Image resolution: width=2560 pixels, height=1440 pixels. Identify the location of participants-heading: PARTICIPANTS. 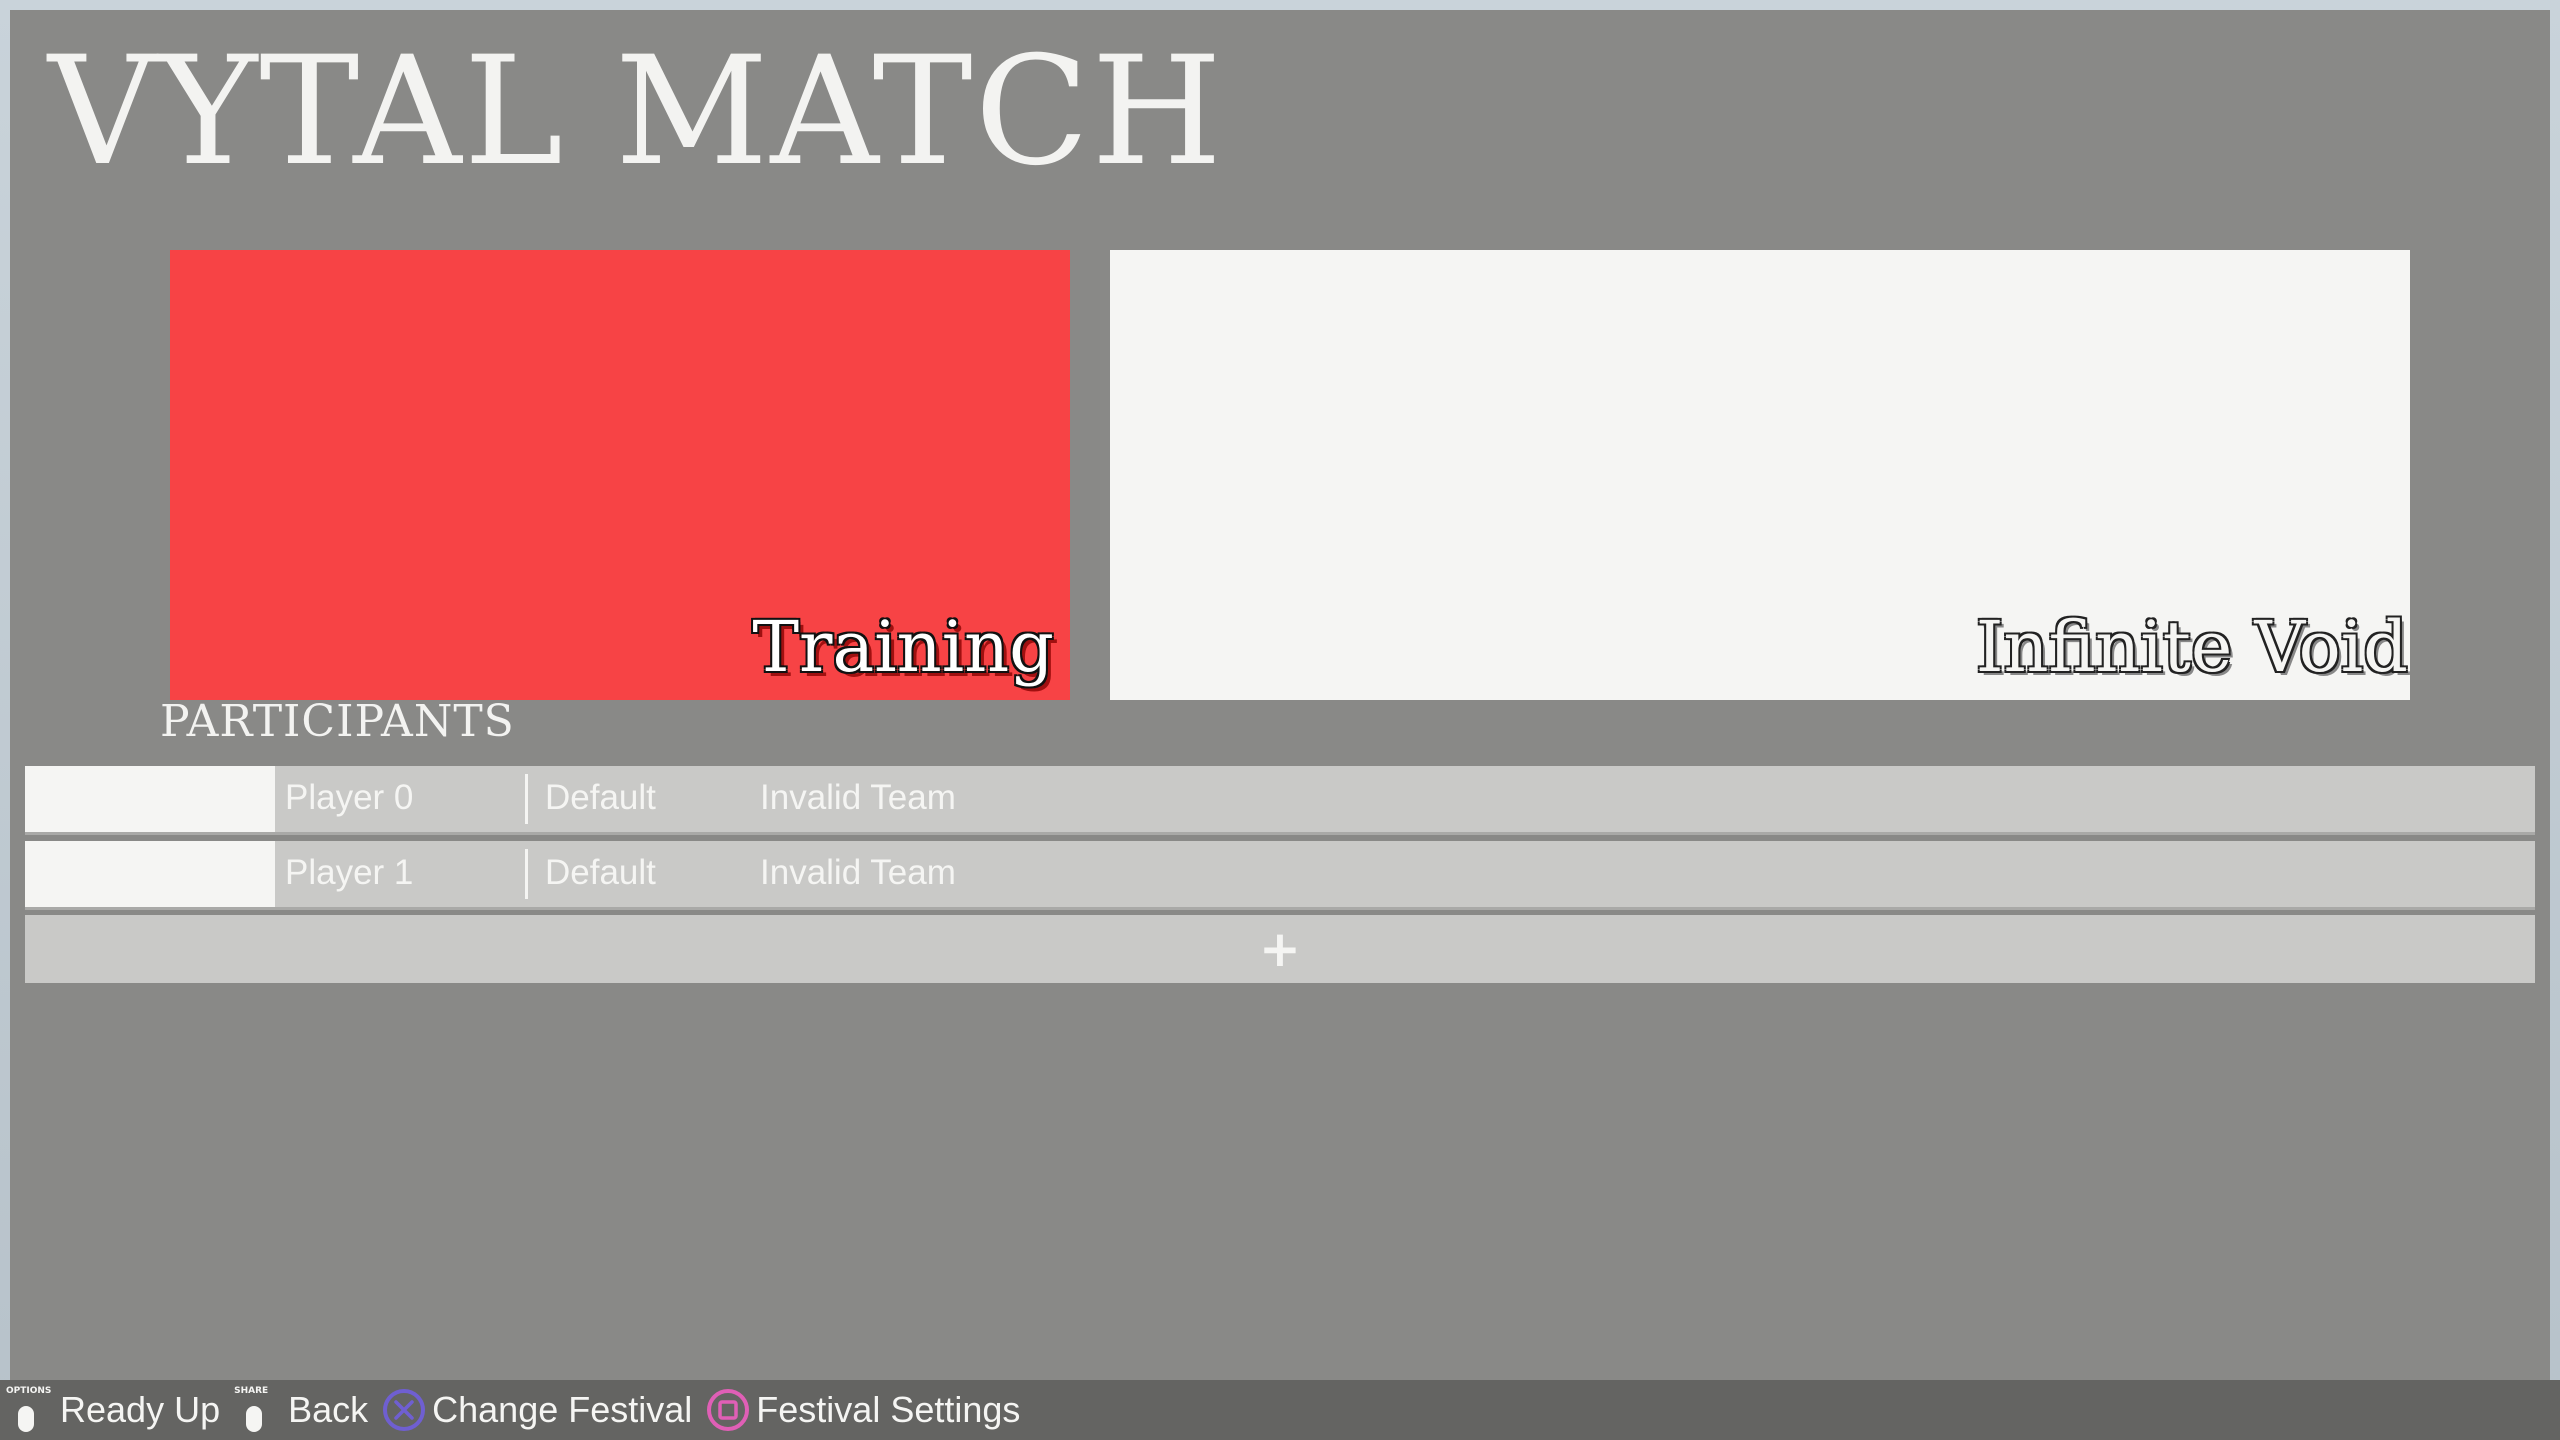
(337, 721).